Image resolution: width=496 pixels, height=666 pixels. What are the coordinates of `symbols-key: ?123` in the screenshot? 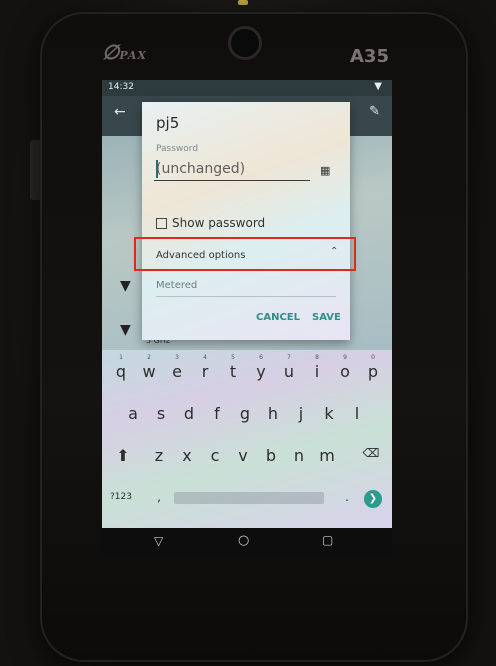 It's located at (121, 497).